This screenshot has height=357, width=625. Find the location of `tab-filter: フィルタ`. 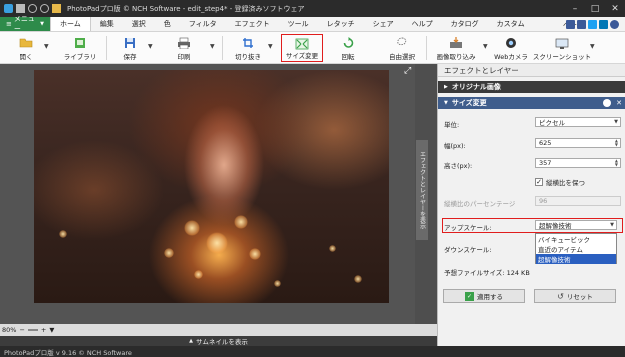

tab-filter: フィルタ is located at coordinates (203, 24).